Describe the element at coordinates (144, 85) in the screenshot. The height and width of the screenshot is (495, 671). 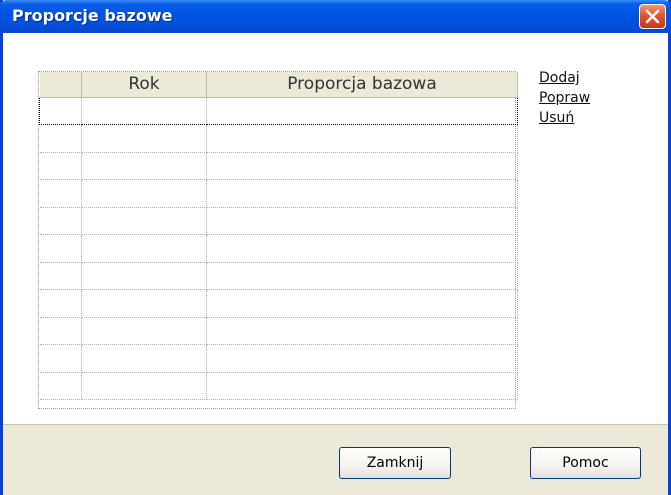
I see `grid-header-year: Rok` at that location.